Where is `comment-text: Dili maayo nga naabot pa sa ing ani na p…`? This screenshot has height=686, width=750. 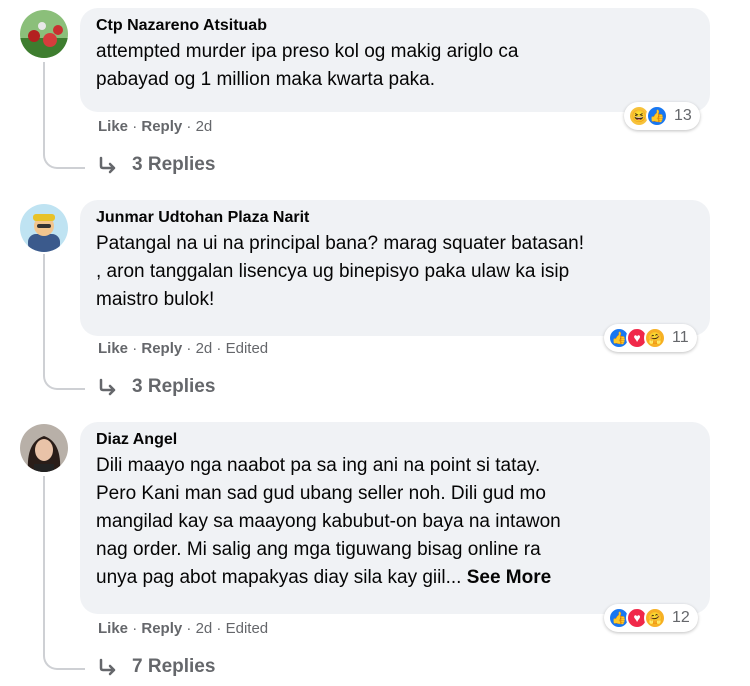
comment-text: Dili maayo nga naabot pa sa ing ani na p… is located at coordinates (328, 521).